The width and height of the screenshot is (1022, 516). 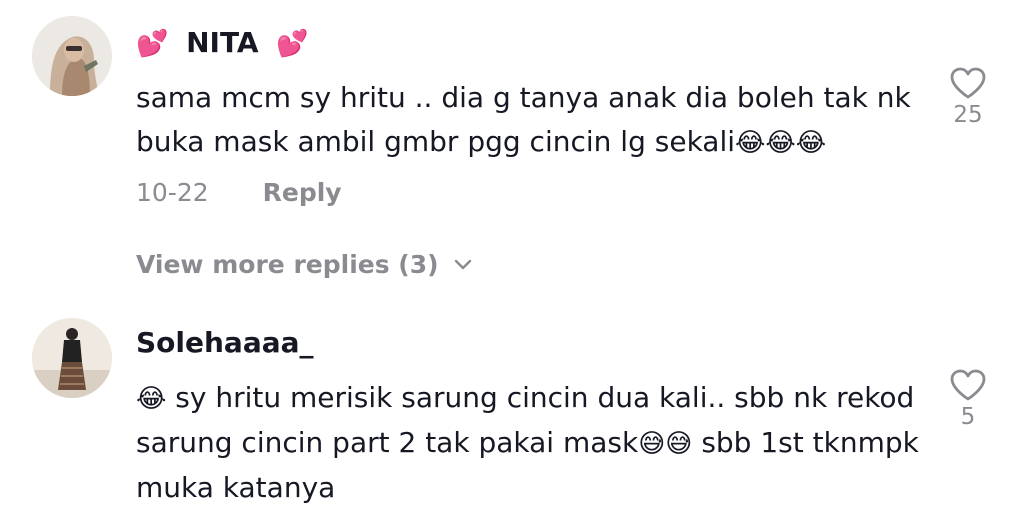 What do you see at coordinates (781, 143) in the screenshot?
I see `laughing-emoji-icon: 😂😂😂` at bounding box center [781, 143].